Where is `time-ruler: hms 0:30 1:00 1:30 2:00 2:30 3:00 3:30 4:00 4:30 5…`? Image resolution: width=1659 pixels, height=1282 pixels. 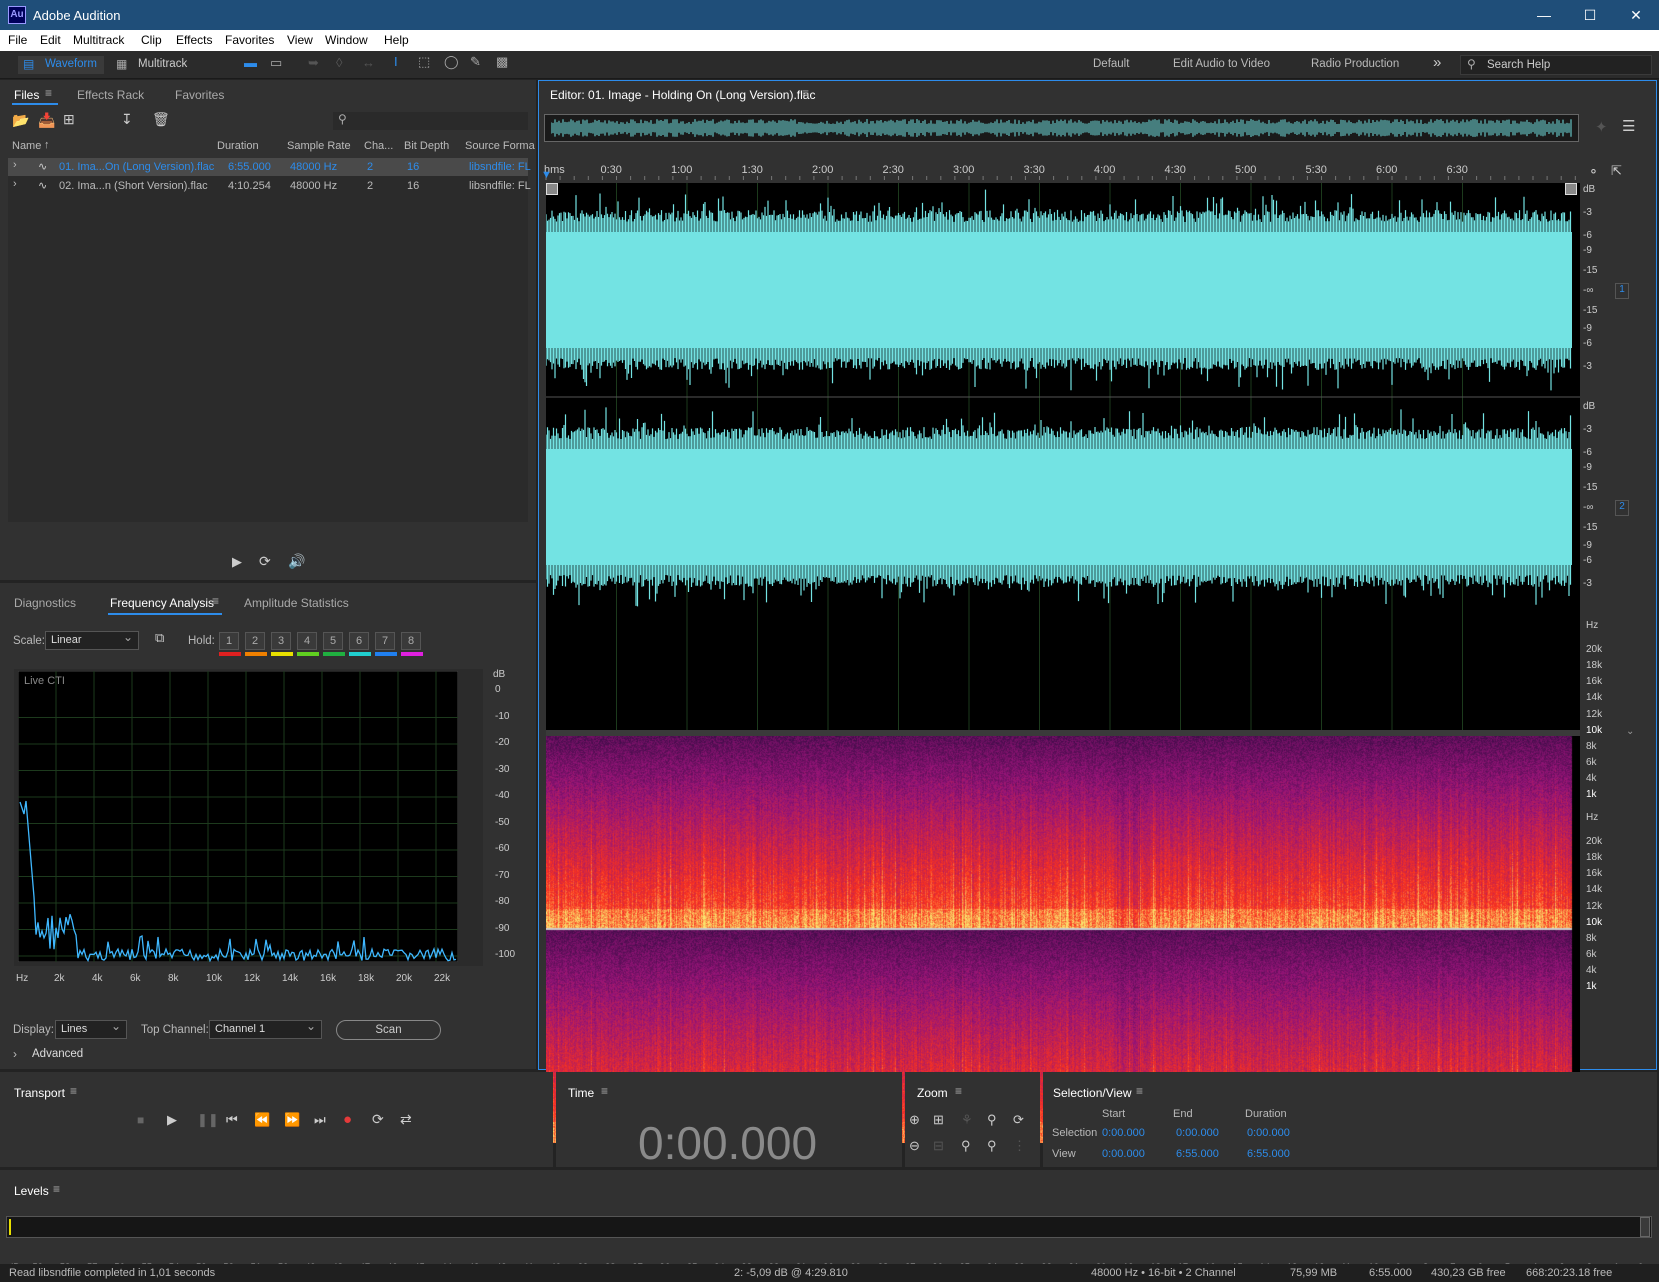 time-ruler: hms 0:30 1:00 1:30 2:00 2:30 3:00 3:30 4:00 4:30 5… is located at coordinates (1060, 171).